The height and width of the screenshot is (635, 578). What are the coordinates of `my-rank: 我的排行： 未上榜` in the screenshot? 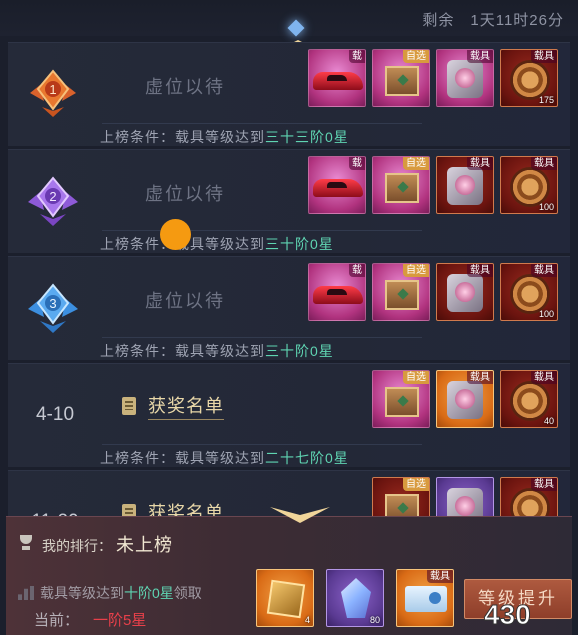 It's located at (95, 544).